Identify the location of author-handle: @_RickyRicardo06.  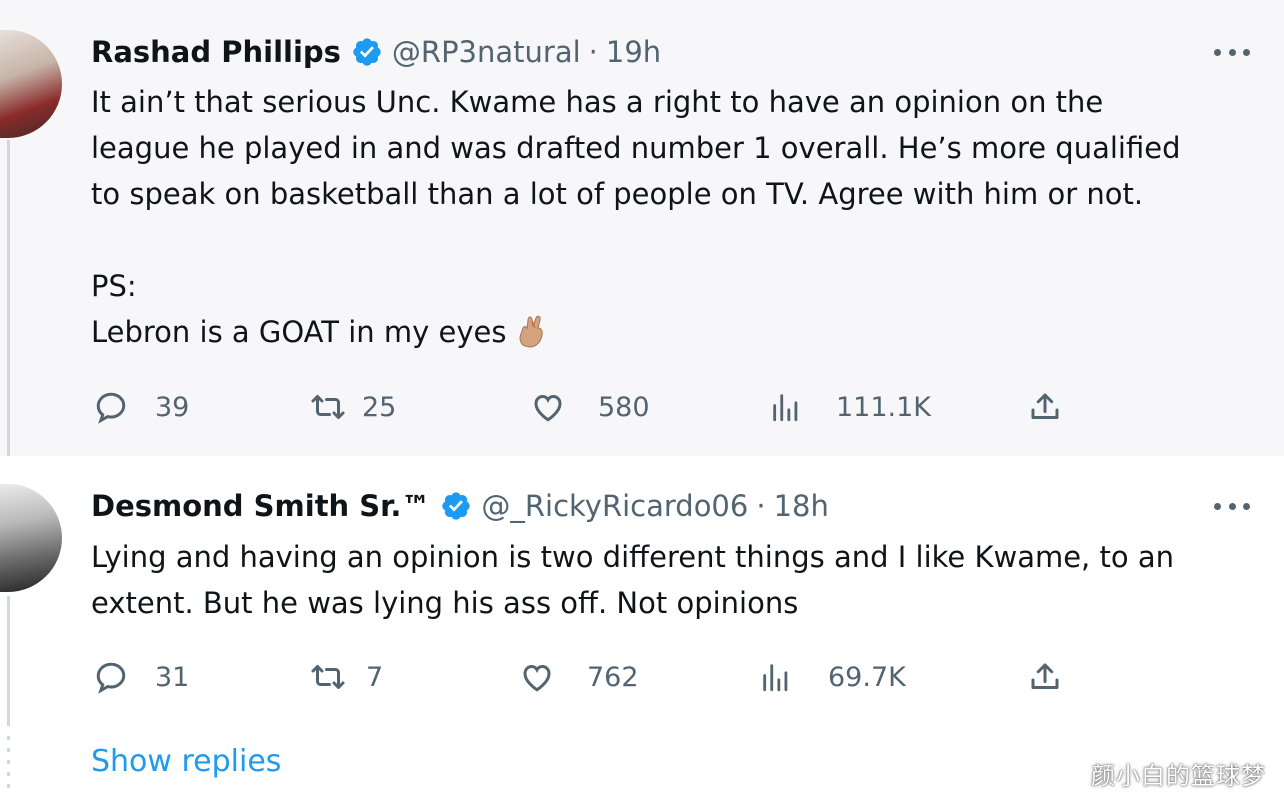
(614, 506).